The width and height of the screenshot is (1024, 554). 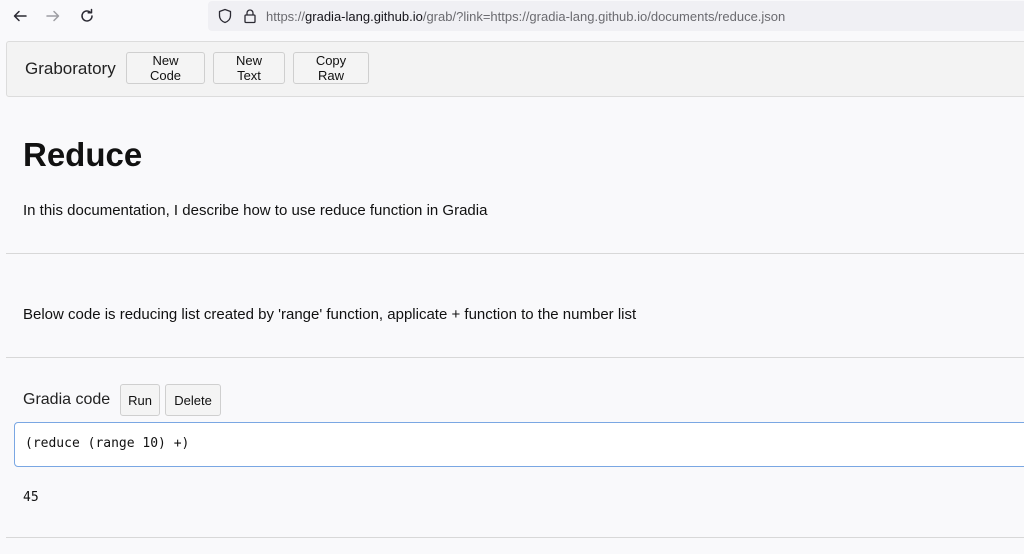 What do you see at coordinates (250, 16) in the screenshot?
I see `lock-icon` at bounding box center [250, 16].